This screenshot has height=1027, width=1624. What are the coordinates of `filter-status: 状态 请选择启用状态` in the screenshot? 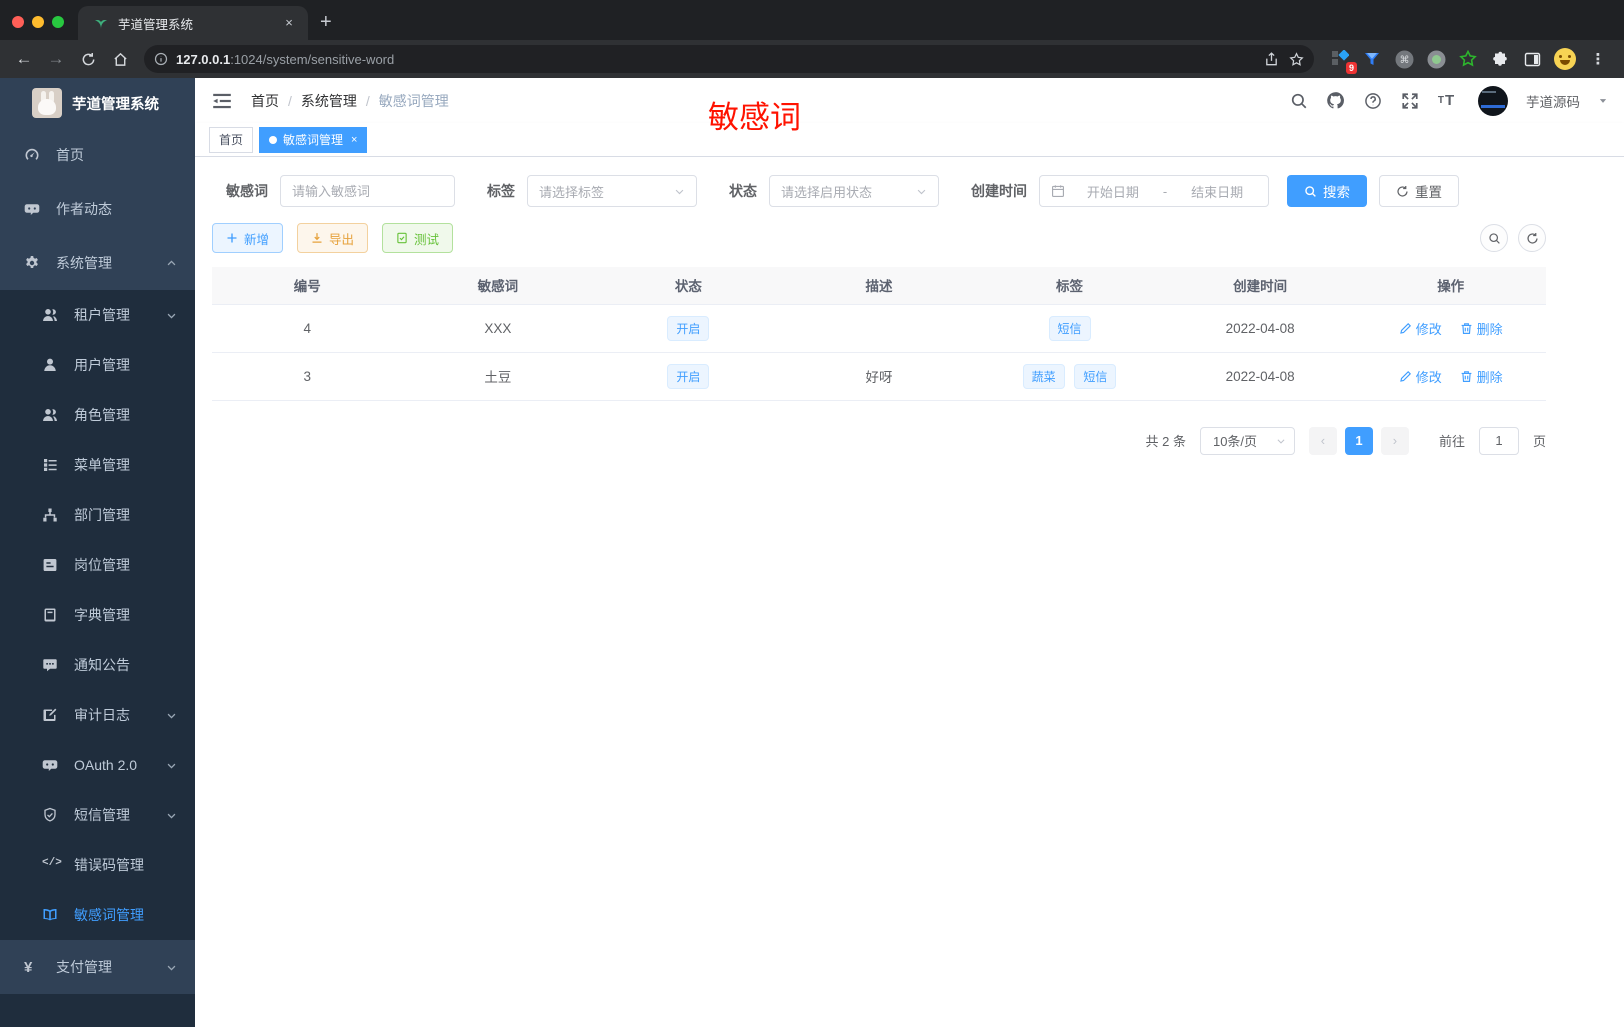 It's located at (834, 191).